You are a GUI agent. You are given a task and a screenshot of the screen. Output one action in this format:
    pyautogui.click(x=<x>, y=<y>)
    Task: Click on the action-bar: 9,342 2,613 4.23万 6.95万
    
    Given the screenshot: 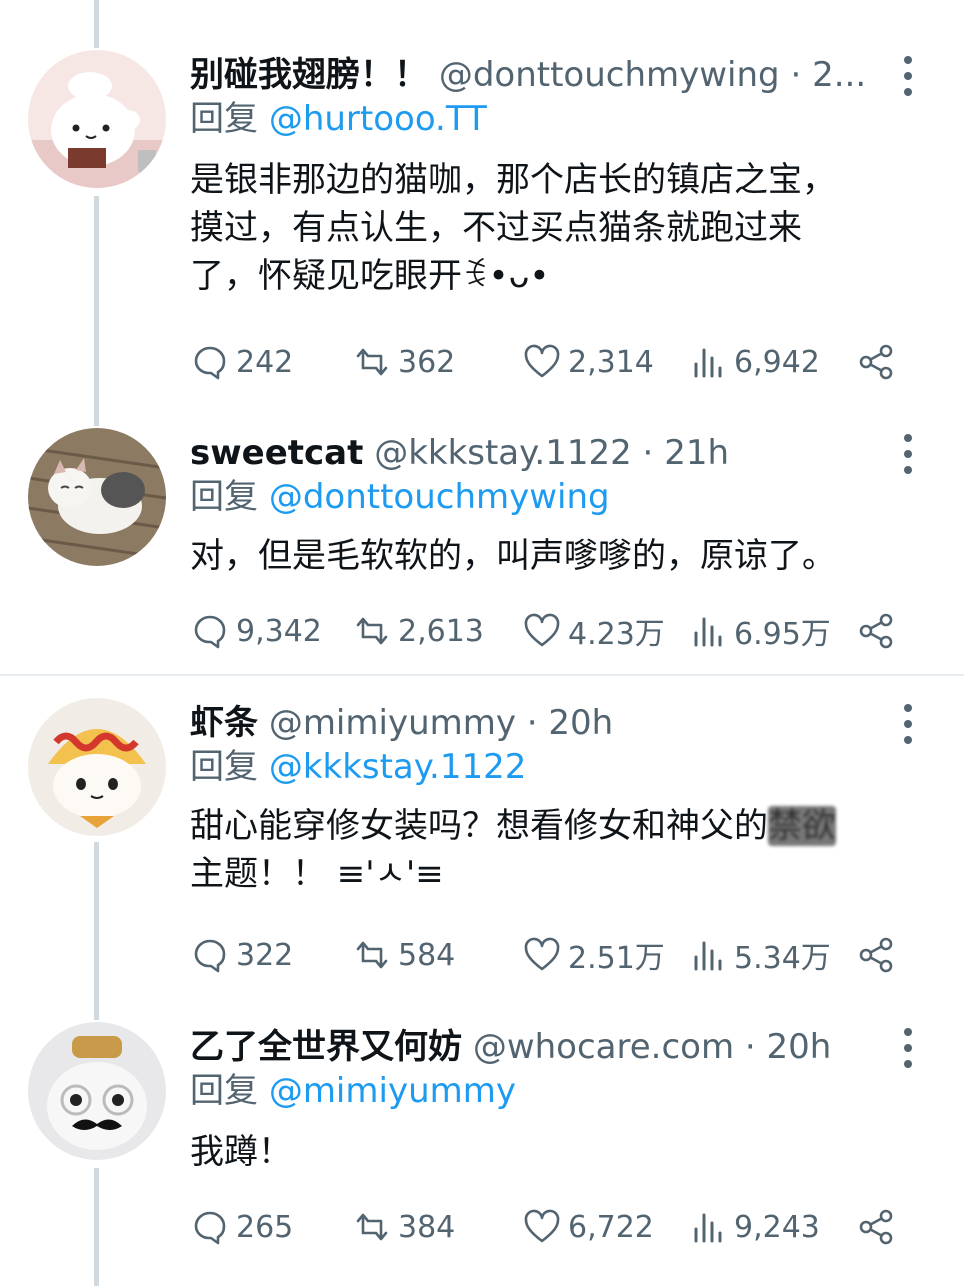 What is the action you would take?
    pyautogui.click(x=550, y=631)
    